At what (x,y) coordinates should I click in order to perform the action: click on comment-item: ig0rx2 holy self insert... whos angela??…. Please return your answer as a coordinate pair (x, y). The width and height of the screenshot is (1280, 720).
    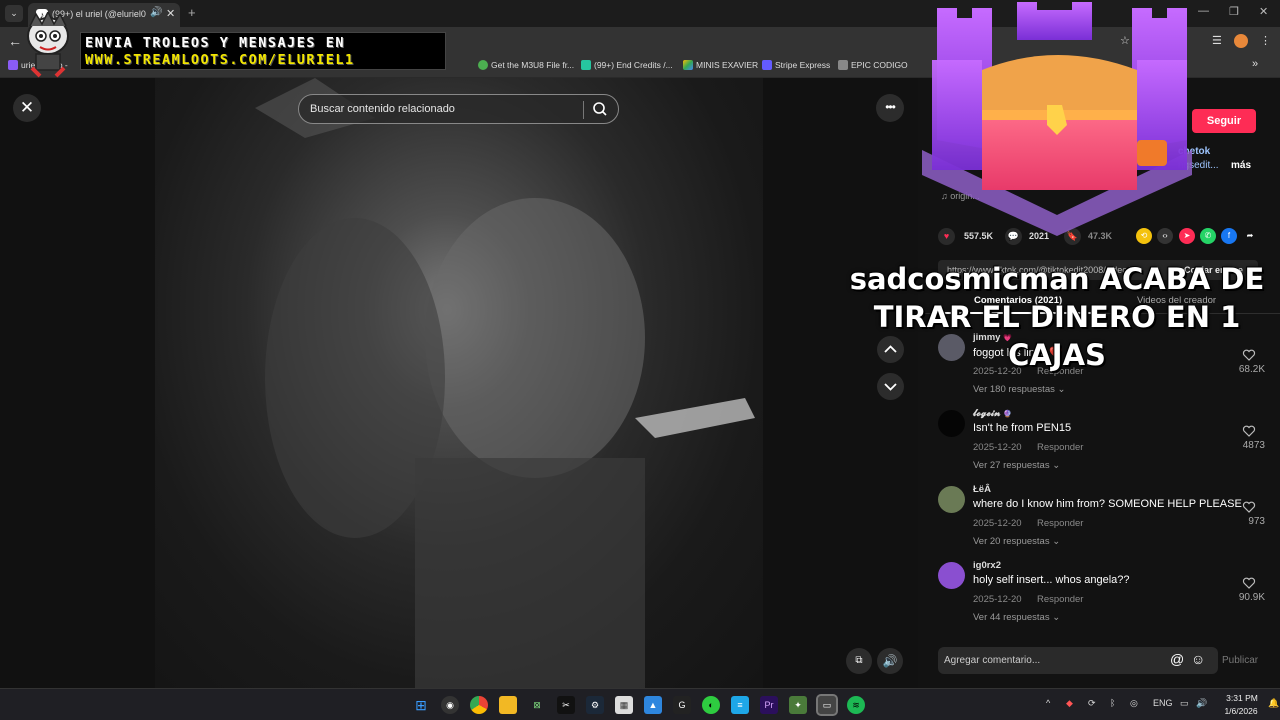
    Looking at the image, I should click on (1103, 598).